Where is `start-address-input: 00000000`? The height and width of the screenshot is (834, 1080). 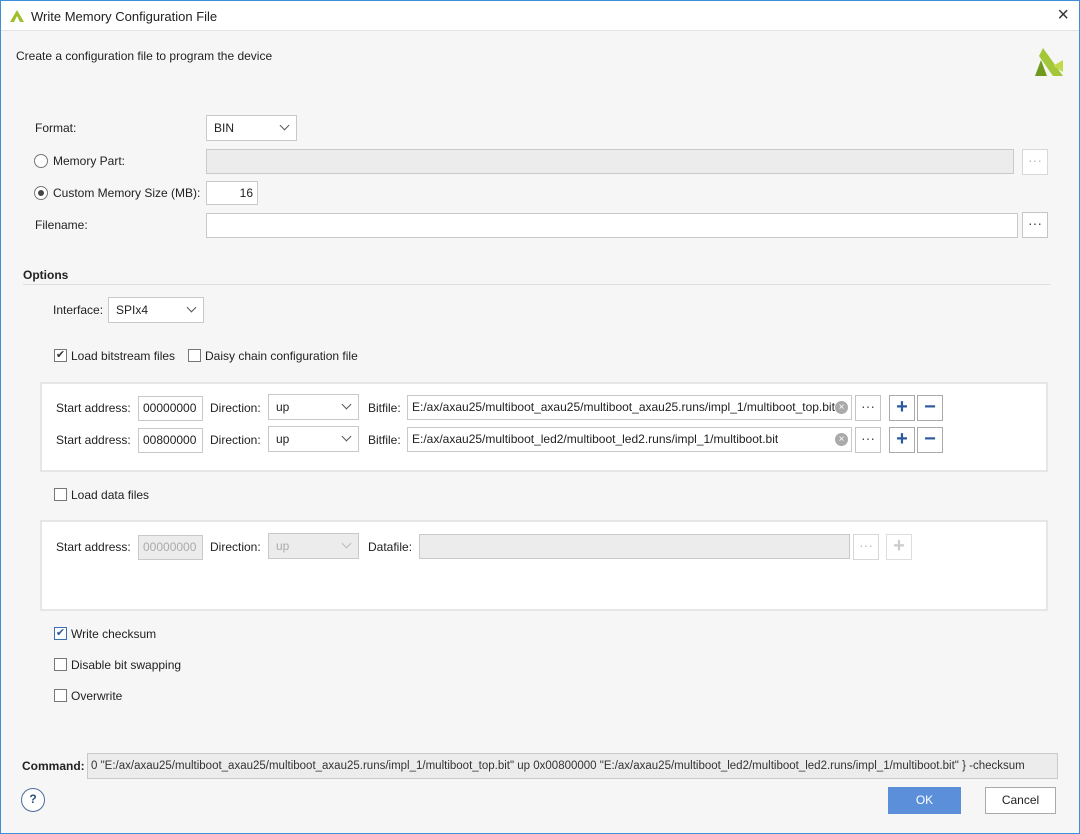 start-address-input: 00000000 is located at coordinates (170, 408).